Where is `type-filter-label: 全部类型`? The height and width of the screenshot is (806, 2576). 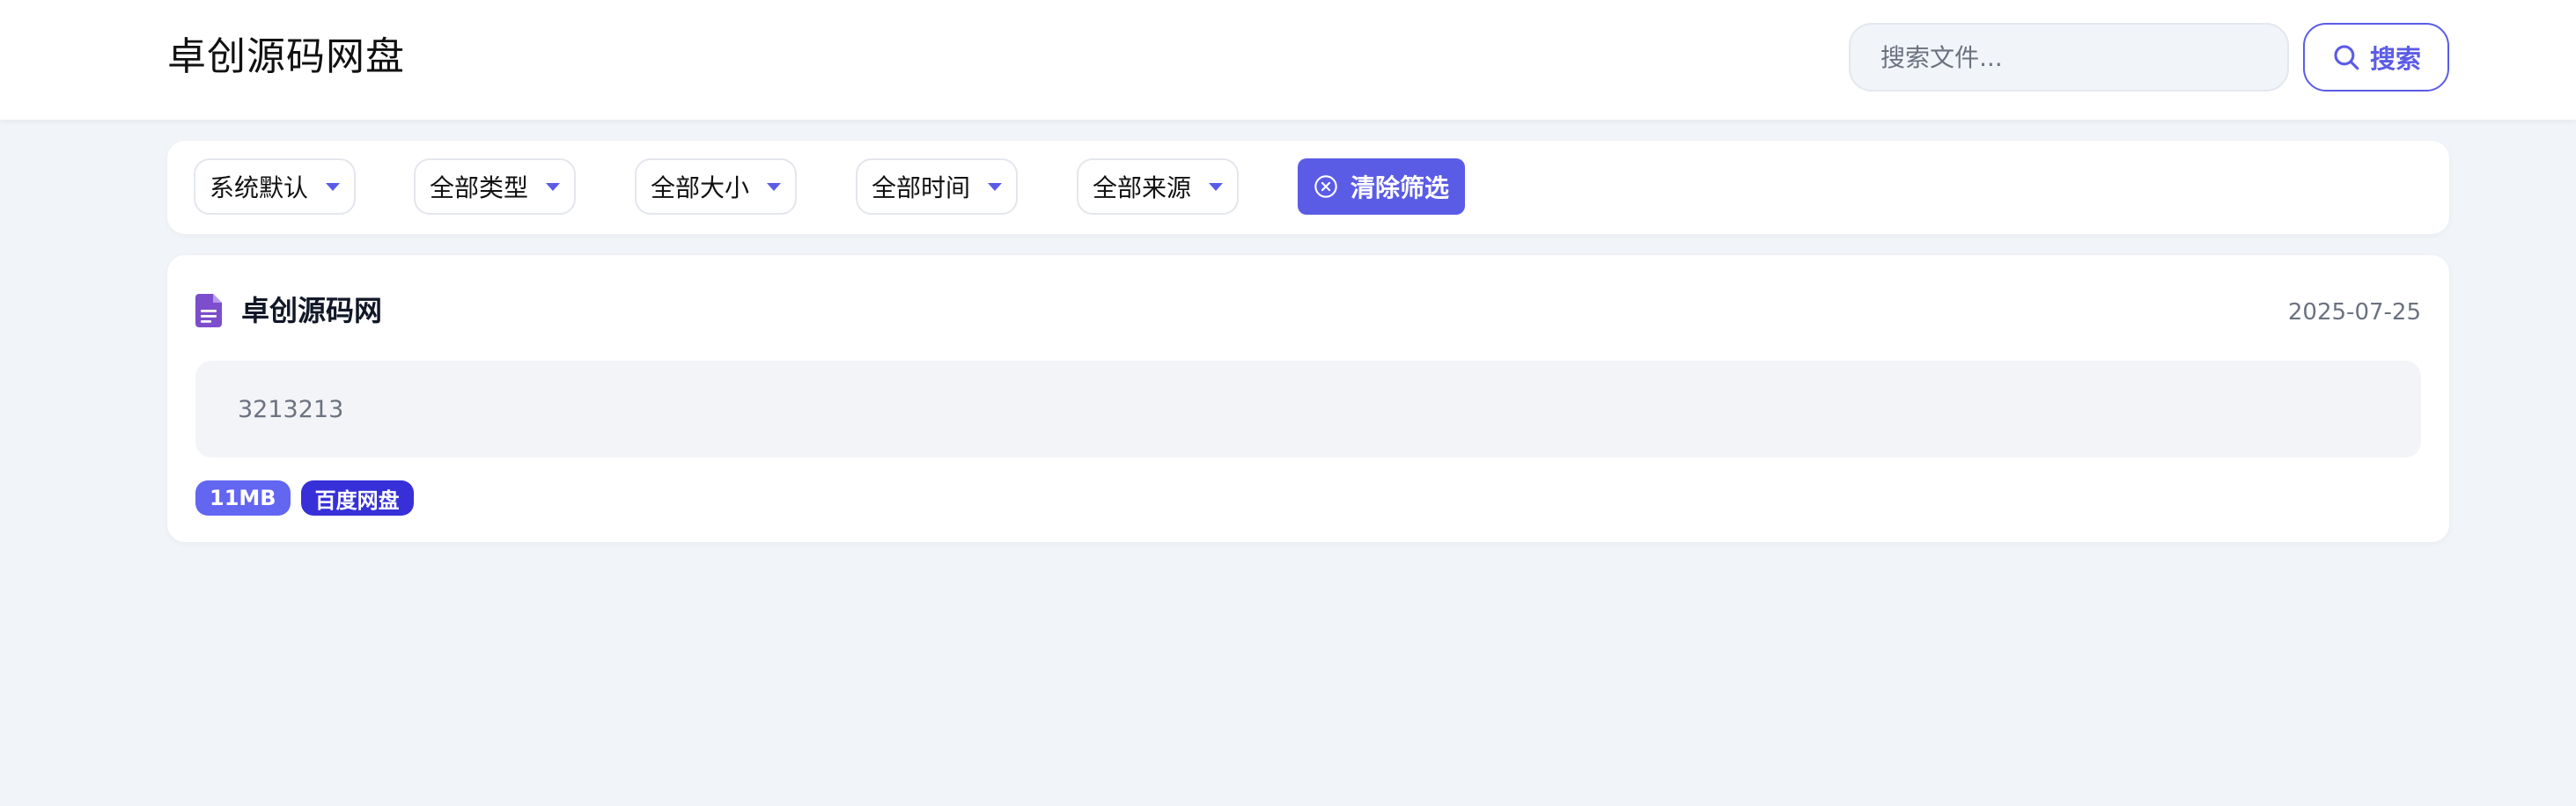
type-filter-label: 全部类型 is located at coordinates (479, 187).